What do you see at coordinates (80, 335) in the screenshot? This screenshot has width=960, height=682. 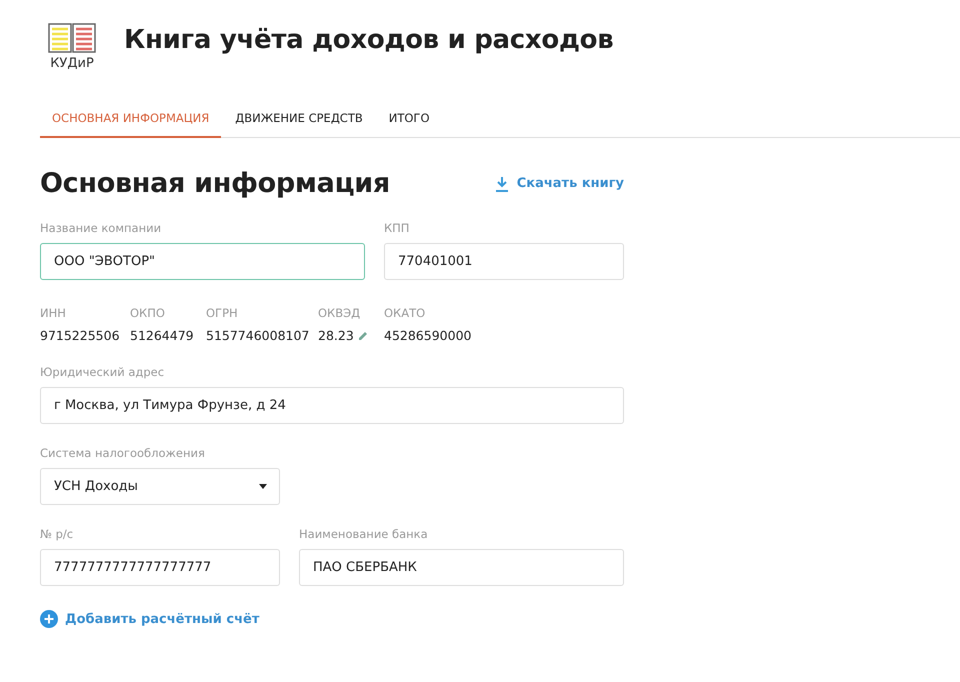 I see `code-value: 9715225506` at bounding box center [80, 335].